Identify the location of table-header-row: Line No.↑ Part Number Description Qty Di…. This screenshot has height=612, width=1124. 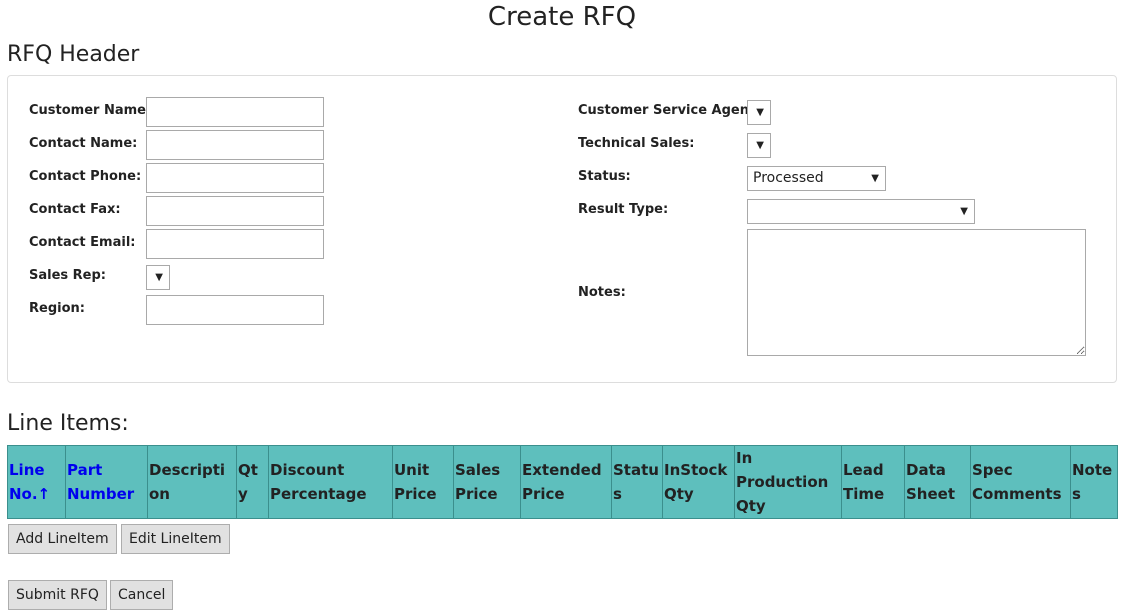
(562, 482).